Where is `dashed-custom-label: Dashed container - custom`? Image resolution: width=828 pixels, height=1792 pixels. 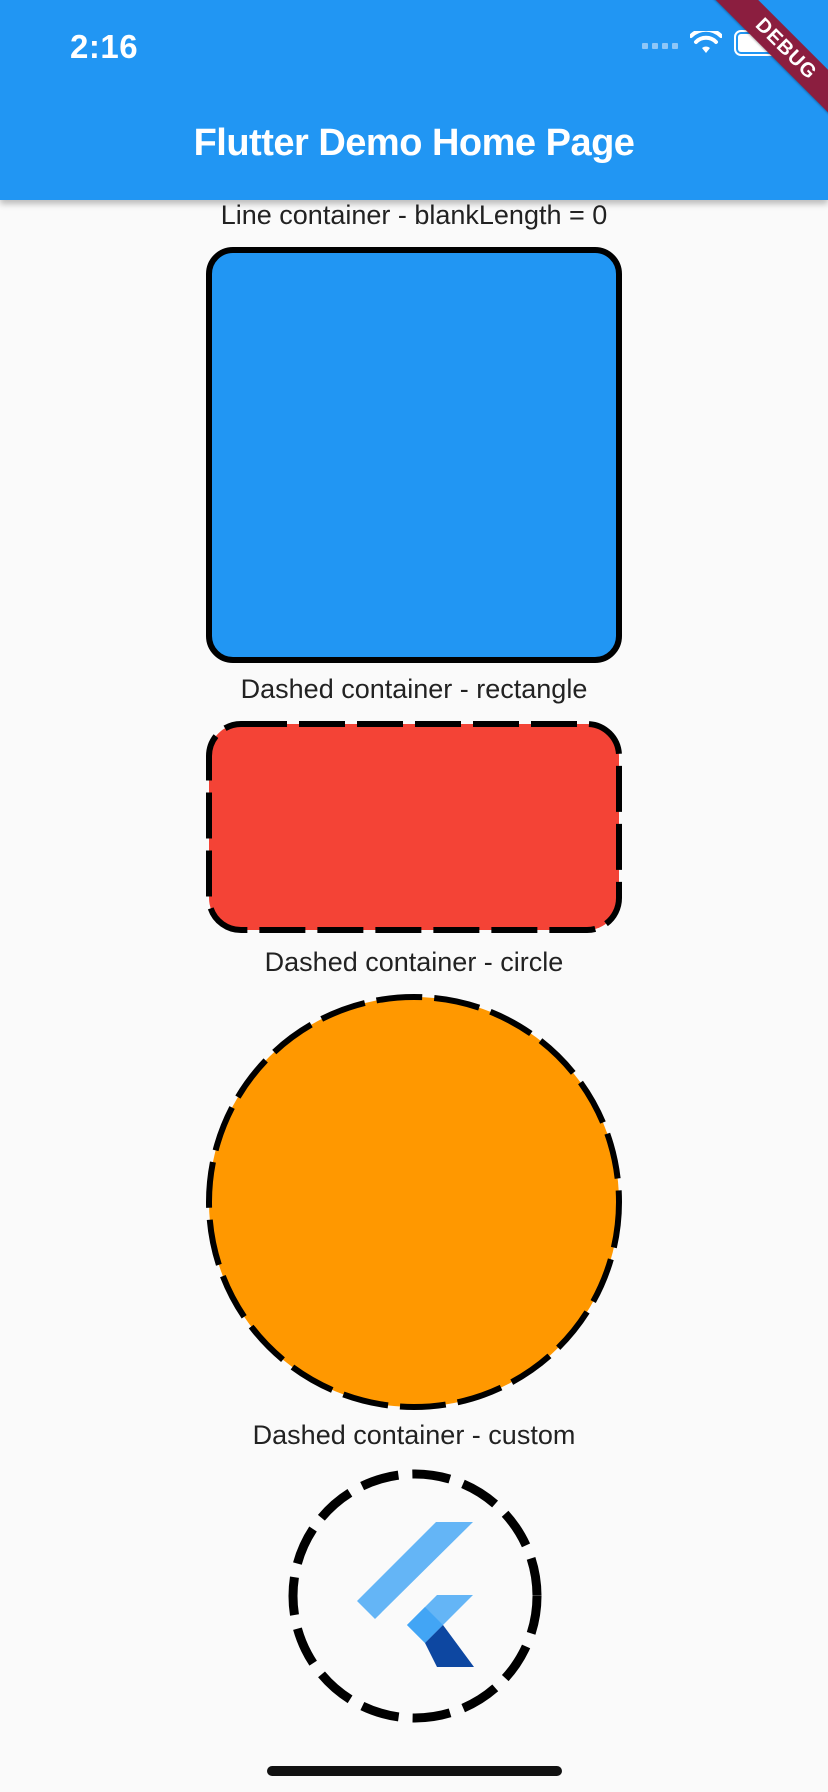
dashed-custom-label: Dashed container - custom is located at coordinates (414, 1435).